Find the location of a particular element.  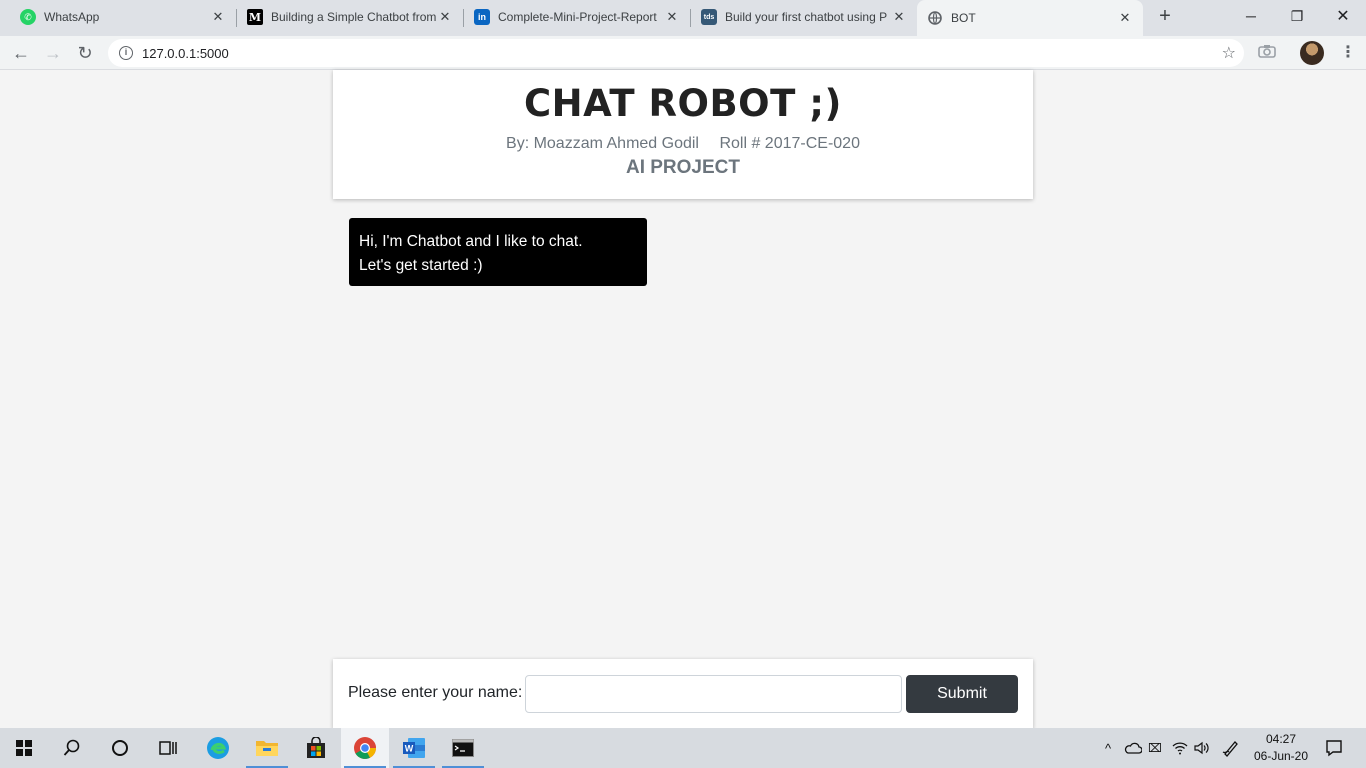

edge-icon is located at coordinates (218, 748).